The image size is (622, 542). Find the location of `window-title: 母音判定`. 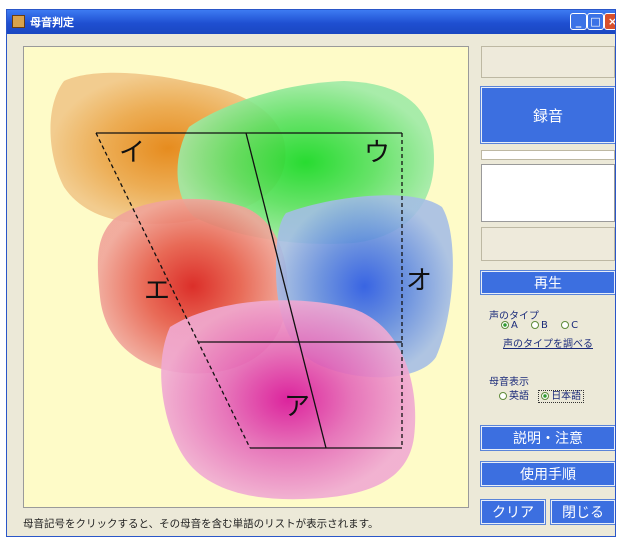

window-title: 母音判定 is located at coordinates (52, 22).